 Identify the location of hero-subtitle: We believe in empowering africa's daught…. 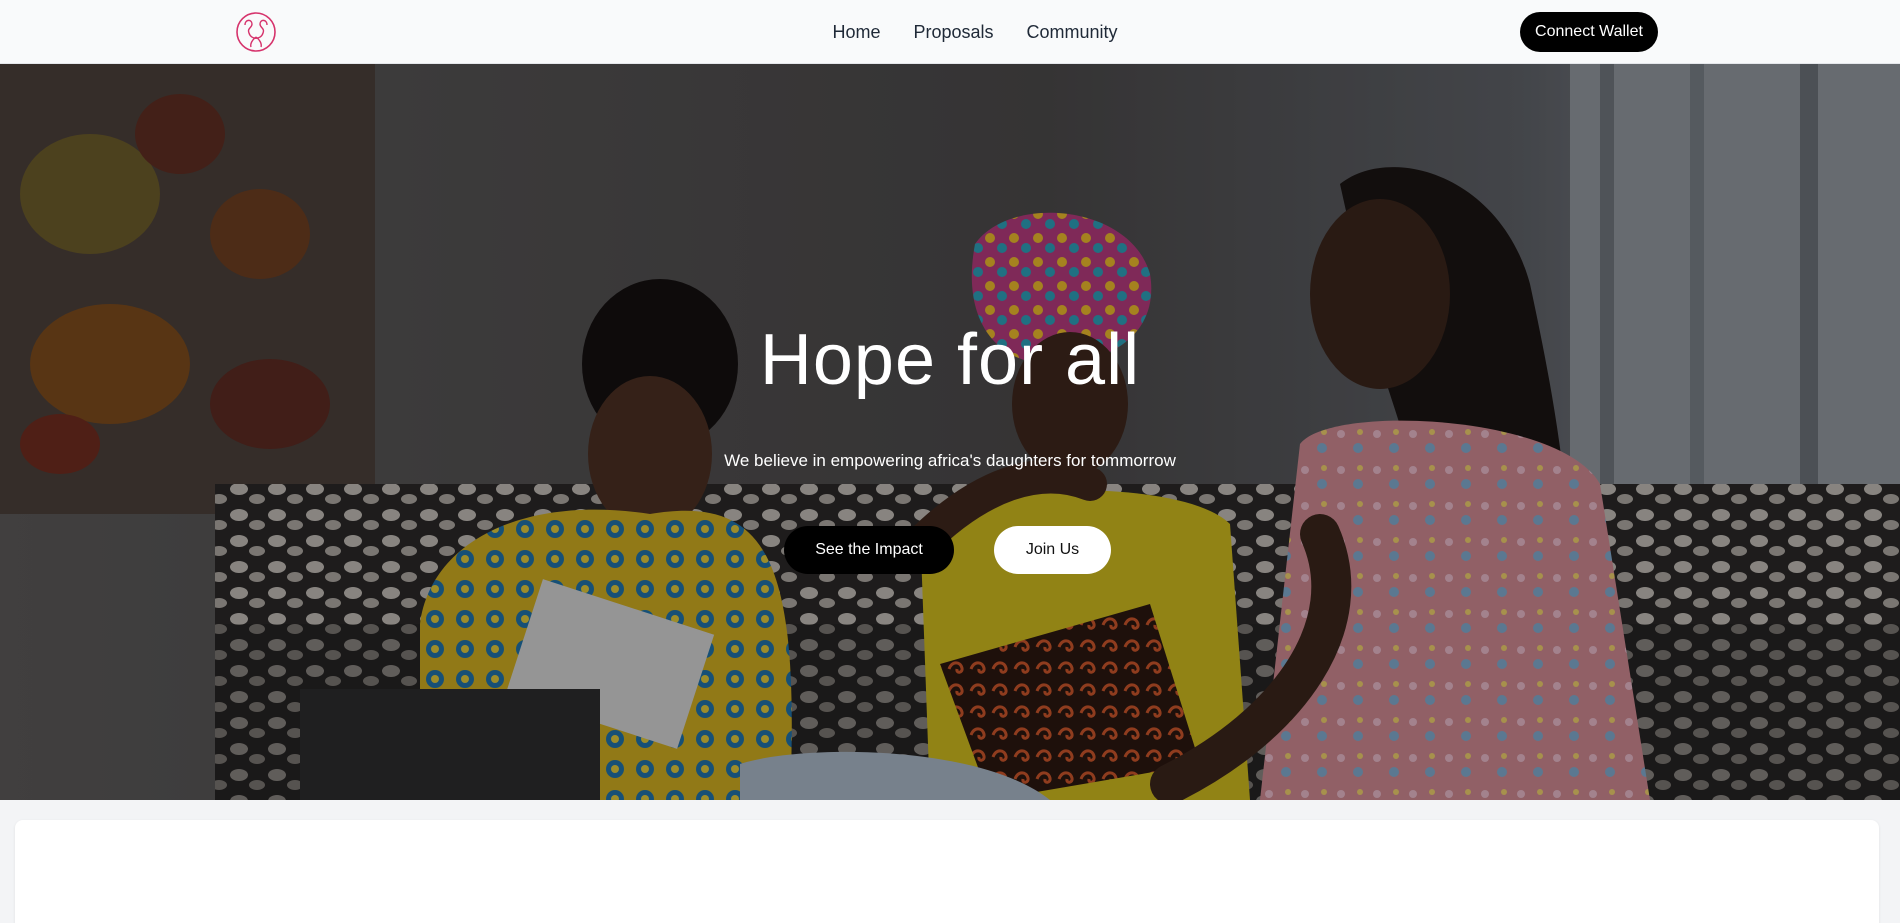
(950, 460).